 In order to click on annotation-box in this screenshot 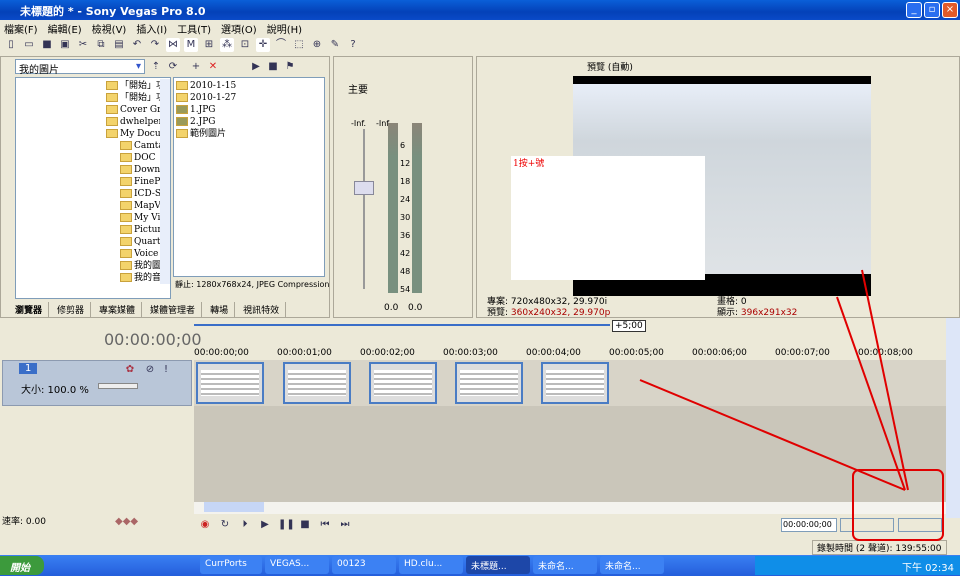, I will do `click(898, 505)`.